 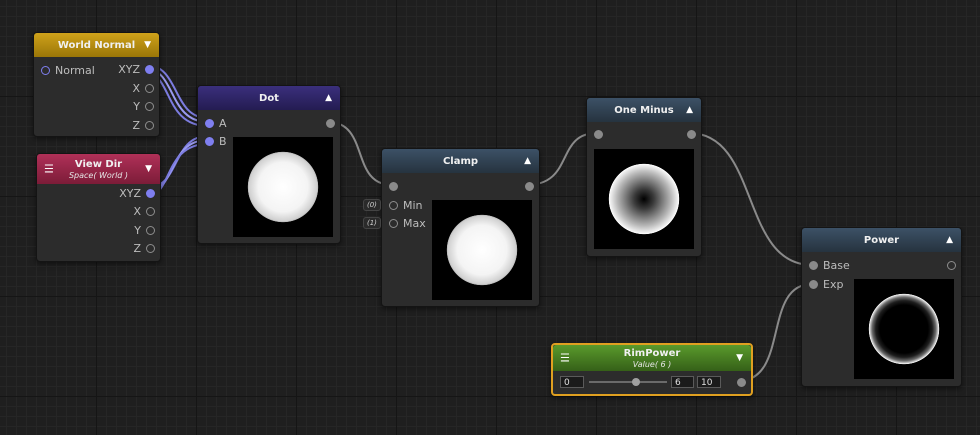 I want to click on one-minus-node: One Minus ▲, so click(x=644, y=177).